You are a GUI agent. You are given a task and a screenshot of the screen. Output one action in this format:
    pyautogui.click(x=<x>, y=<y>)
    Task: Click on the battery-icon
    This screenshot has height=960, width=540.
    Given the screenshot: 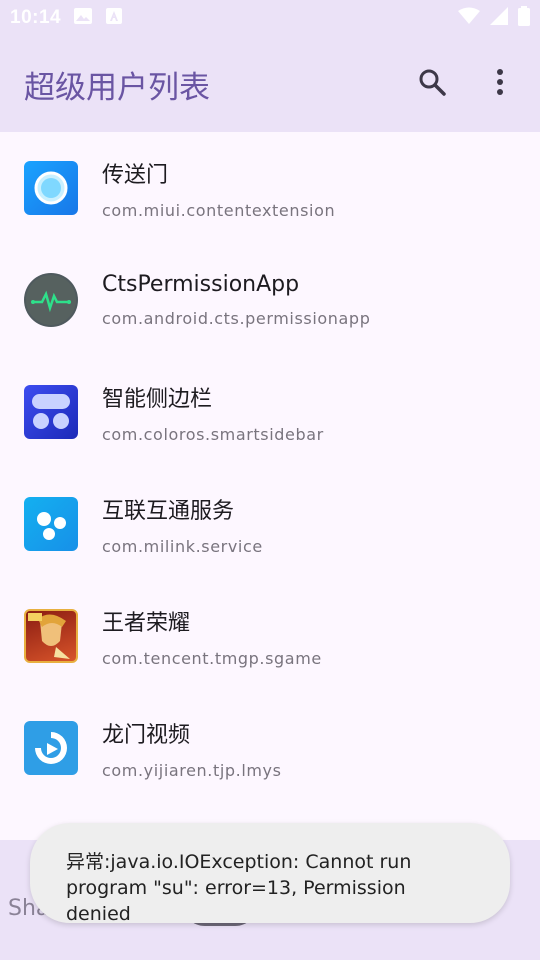 What is the action you would take?
    pyautogui.click(x=524, y=18)
    